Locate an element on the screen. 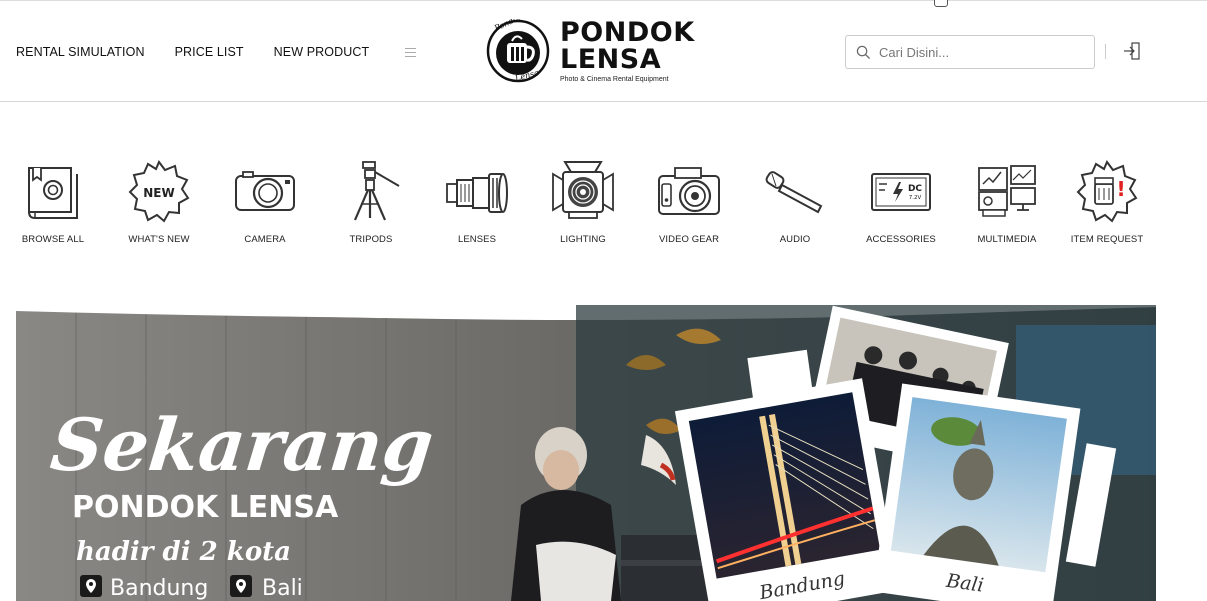  category-label: BROWSE ALL is located at coordinates (53, 239).